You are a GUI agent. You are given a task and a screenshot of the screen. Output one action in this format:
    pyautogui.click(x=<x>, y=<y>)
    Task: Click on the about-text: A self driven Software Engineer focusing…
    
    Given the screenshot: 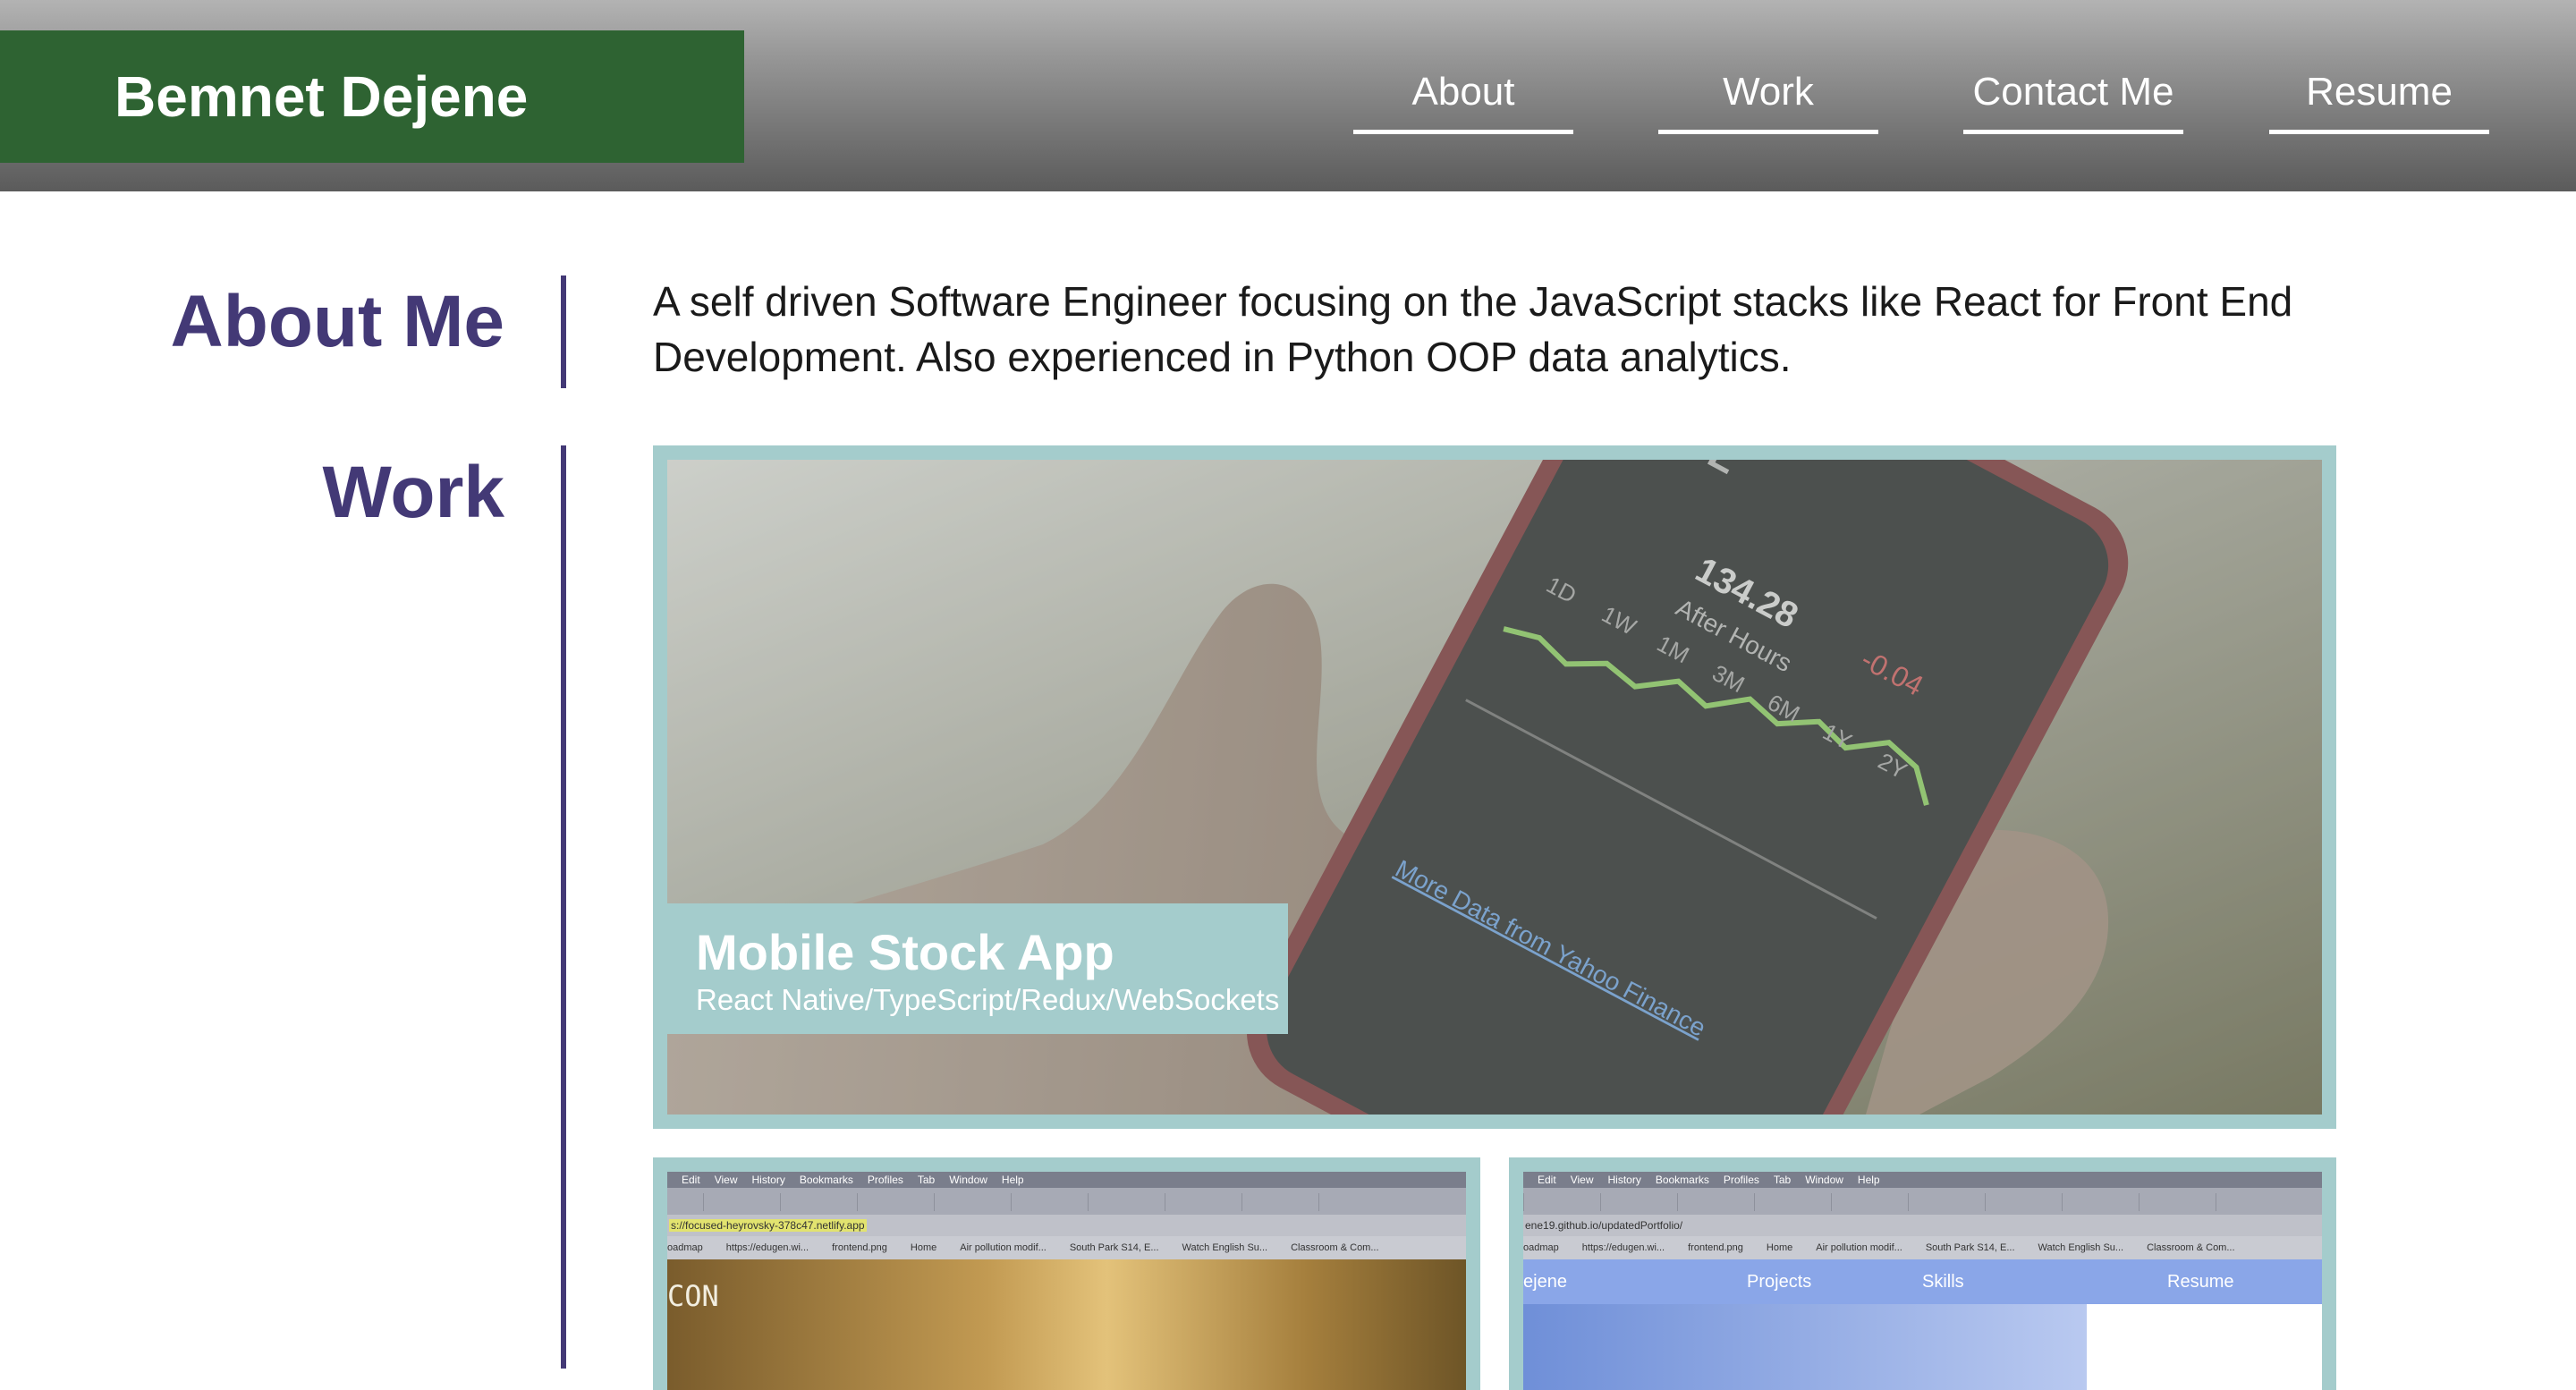 What is the action you would take?
    pyautogui.click(x=1473, y=329)
    